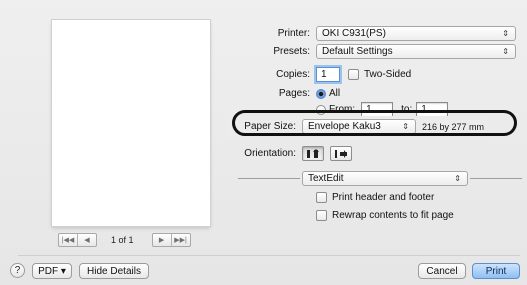 This screenshot has width=527, height=285. I want to click on paper-size-label: Paper Size:, so click(270, 126).